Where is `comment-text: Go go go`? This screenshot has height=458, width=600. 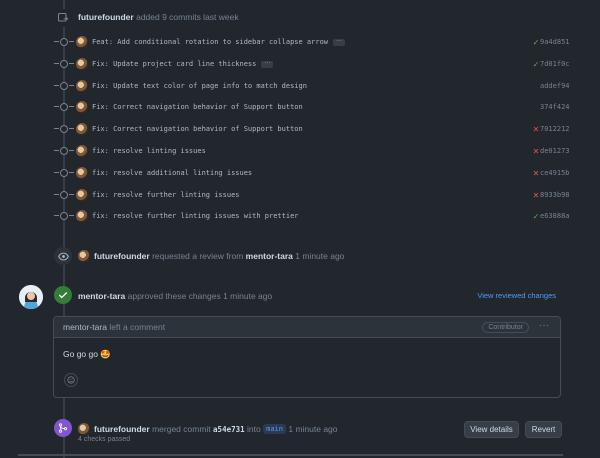
comment-text: Go go go is located at coordinates (80, 354).